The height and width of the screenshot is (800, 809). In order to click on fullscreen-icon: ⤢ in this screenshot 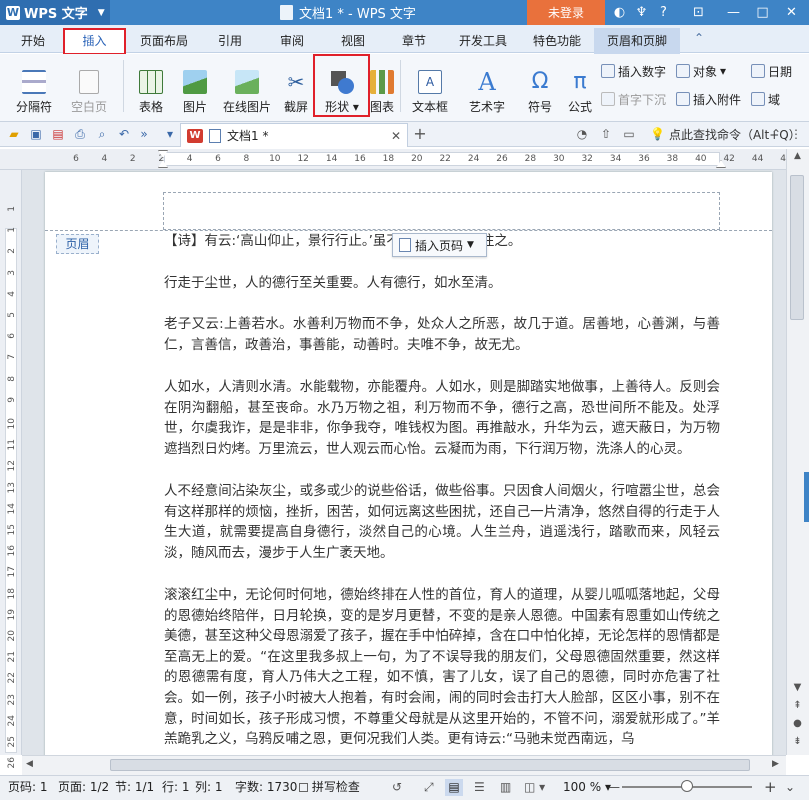, I will do `click(429, 787)`.